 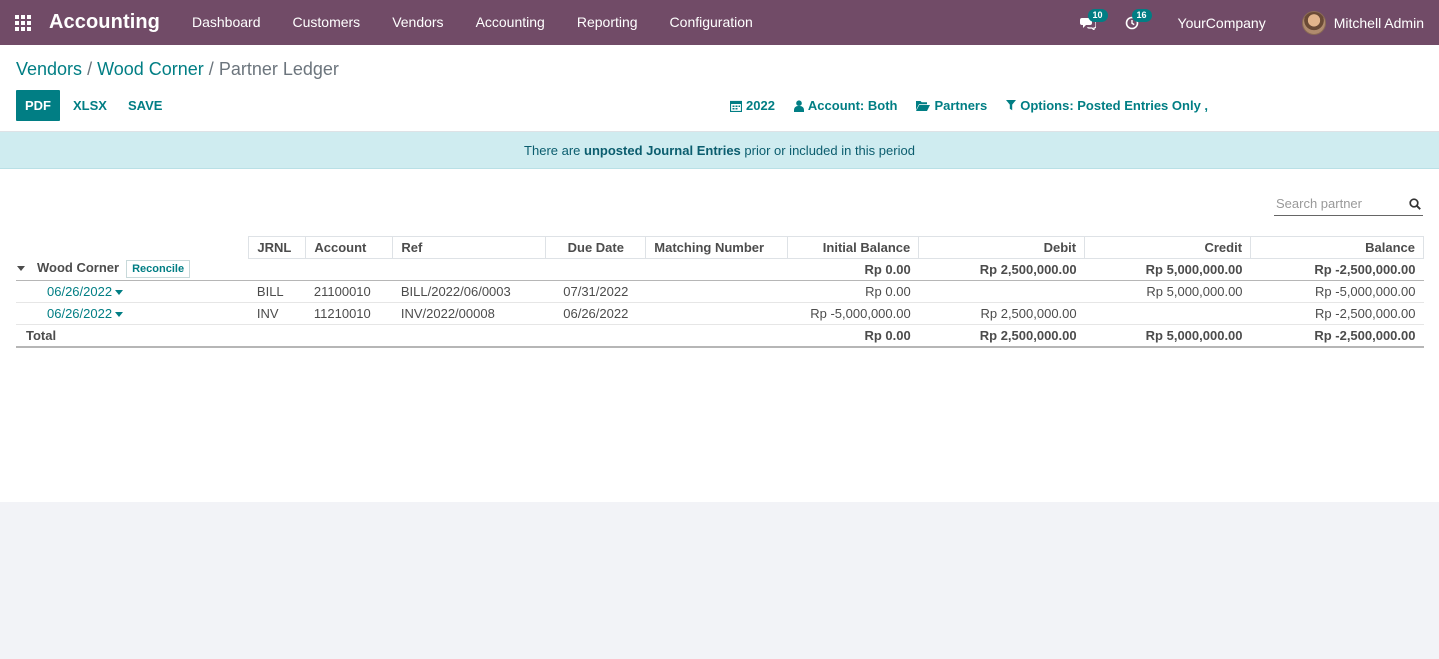 What do you see at coordinates (1001, 336) in the screenshot?
I see `total-debit: Rp 2,500,000.00` at bounding box center [1001, 336].